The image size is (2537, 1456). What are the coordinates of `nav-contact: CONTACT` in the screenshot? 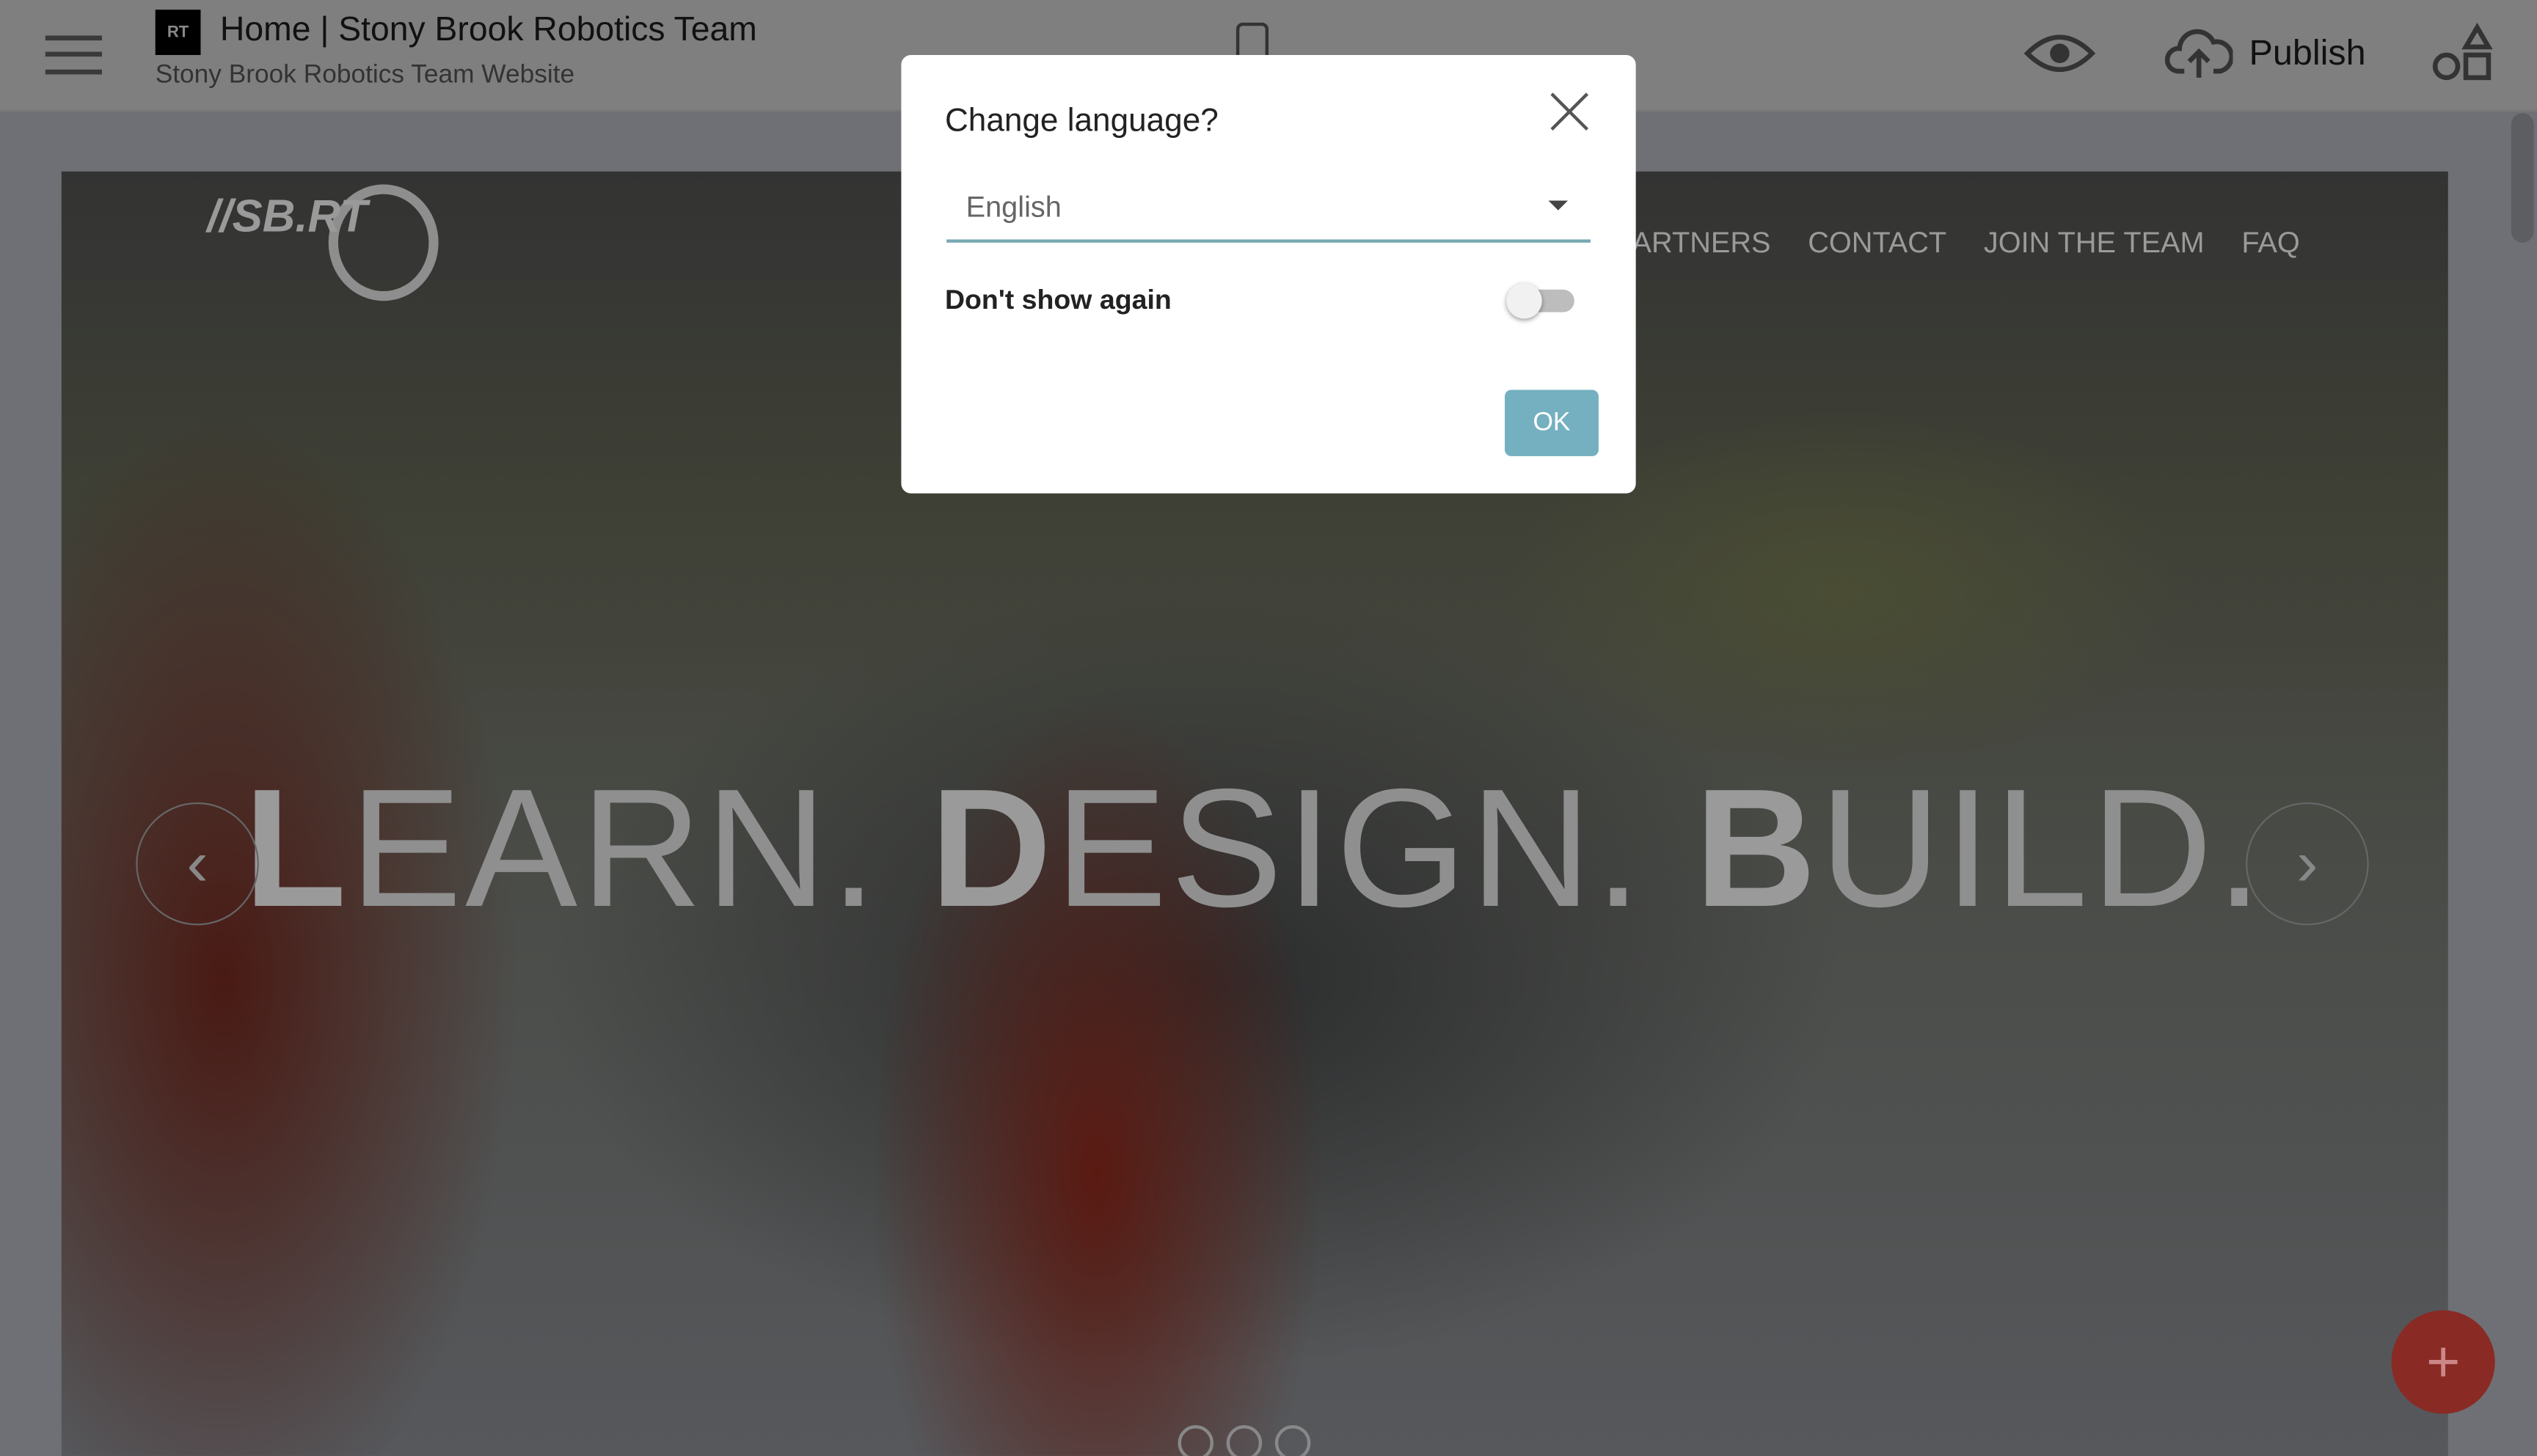 It's located at (1877, 243).